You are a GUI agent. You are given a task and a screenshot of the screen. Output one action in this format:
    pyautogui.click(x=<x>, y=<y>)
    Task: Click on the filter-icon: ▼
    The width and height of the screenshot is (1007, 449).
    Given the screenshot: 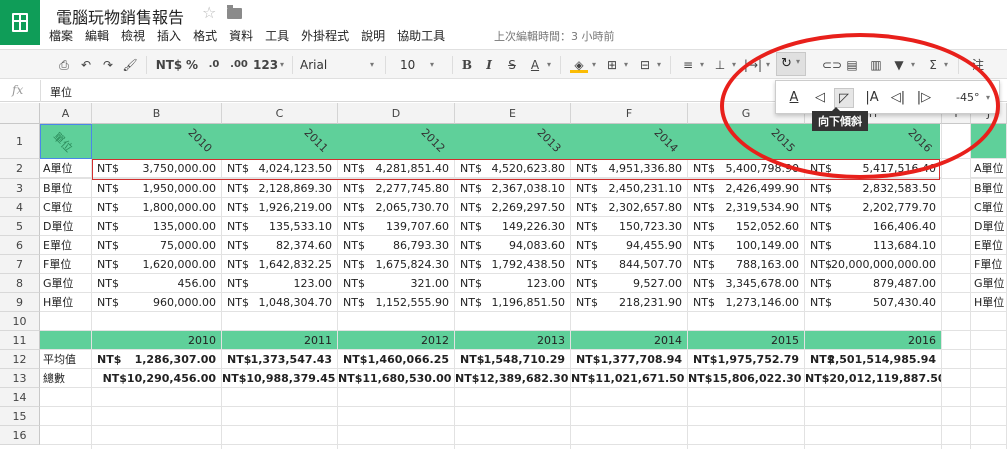 What is the action you would take?
    pyautogui.click(x=899, y=65)
    